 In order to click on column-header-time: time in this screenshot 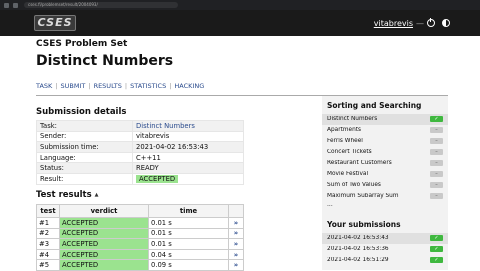, I will do `click(188, 211)`.